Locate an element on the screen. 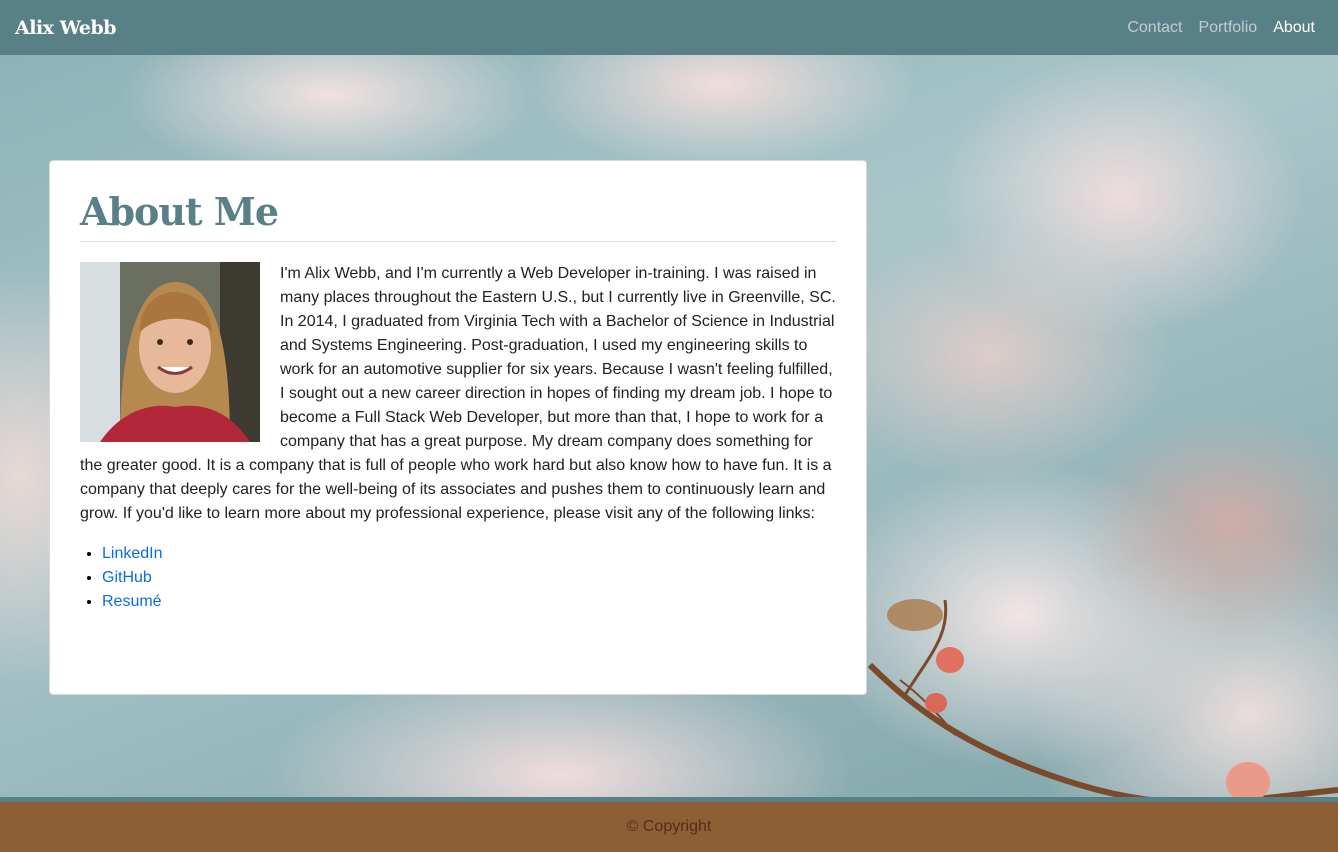 The width and height of the screenshot is (1338, 852). navbar: Alix Webb Contact Portfolio About is located at coordinates (669, 27).